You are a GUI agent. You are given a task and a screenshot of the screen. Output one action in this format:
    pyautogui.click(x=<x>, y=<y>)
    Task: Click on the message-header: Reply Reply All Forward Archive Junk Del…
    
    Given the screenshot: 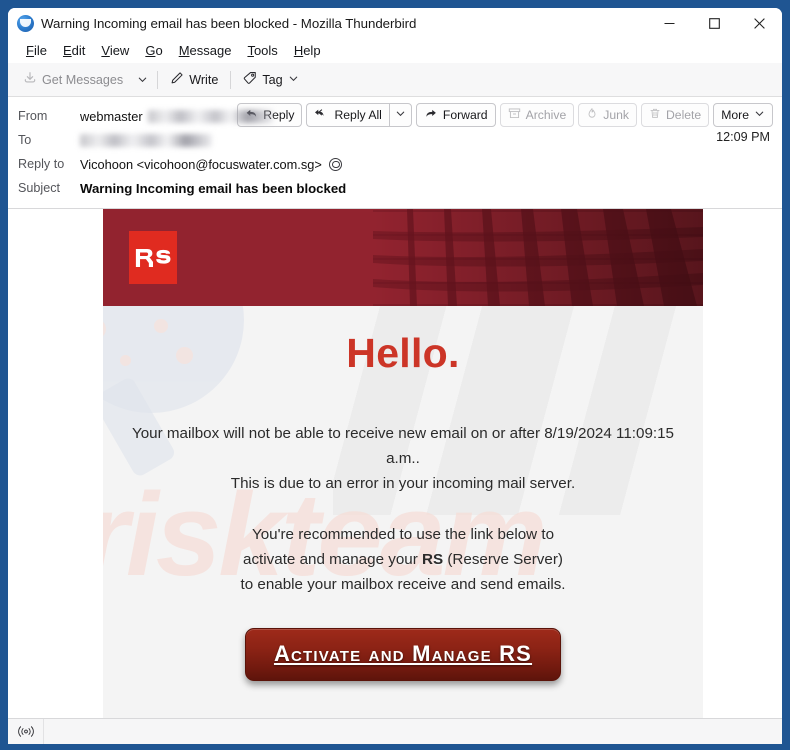 What is the action you would take?
    pyautogui.click(x=395, y=153)
    